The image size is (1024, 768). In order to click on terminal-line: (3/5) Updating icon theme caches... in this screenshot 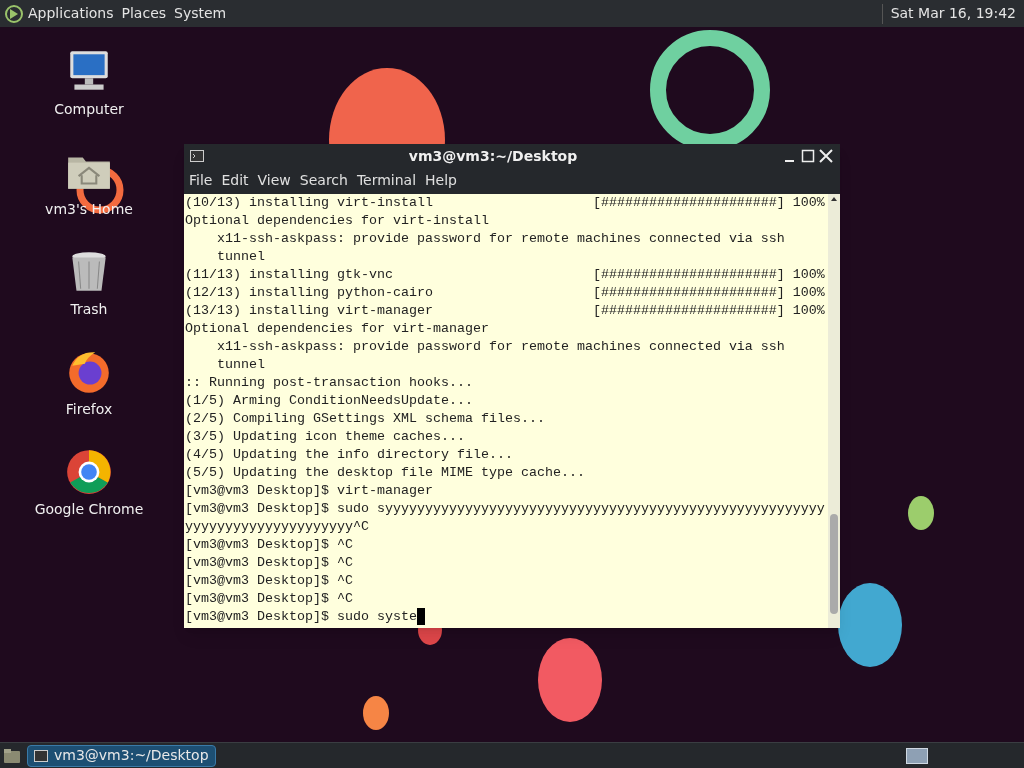, I will do `click(325, 437)`.